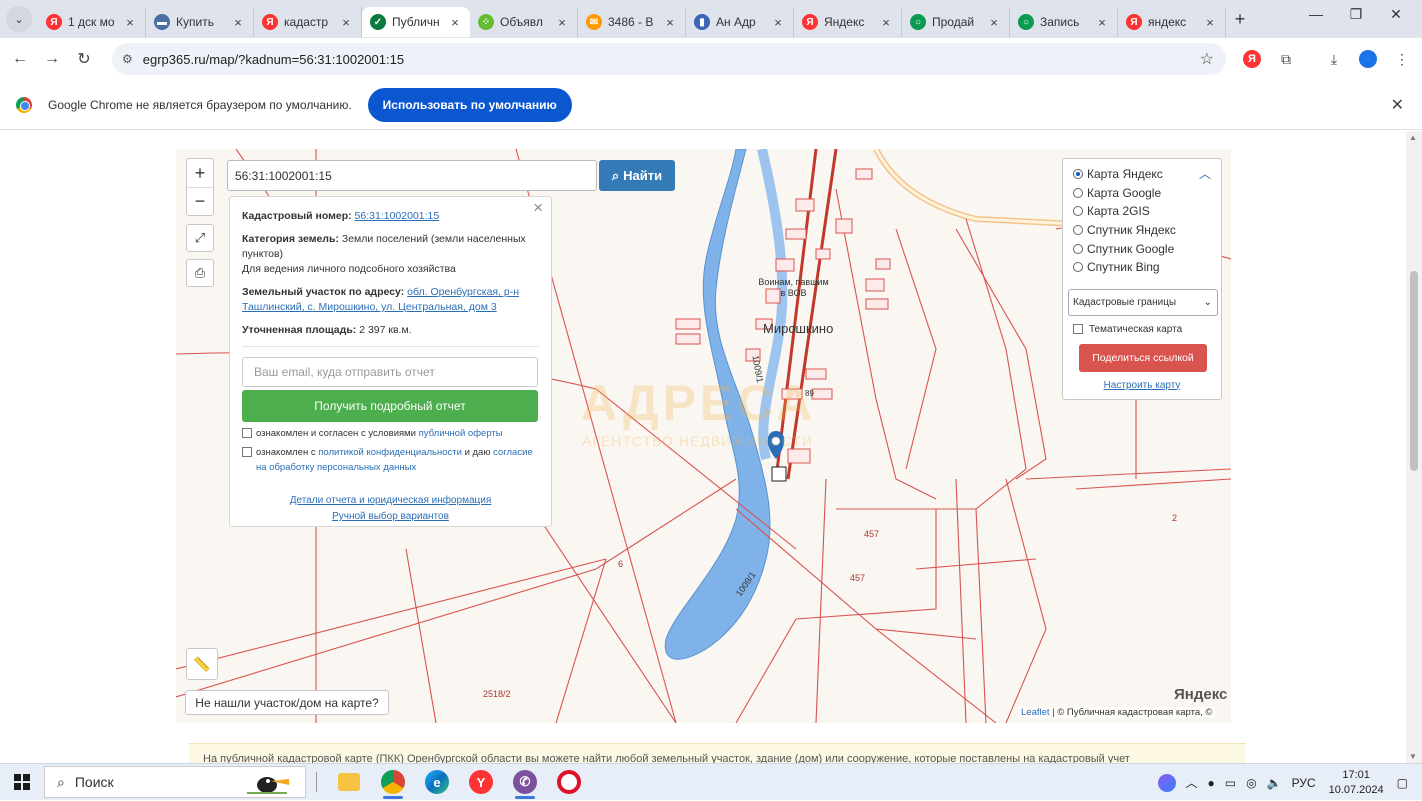  What do you see at coordinates (247, 433) in the screenshot?
I see `offer-checkbox` at bounding box center [247, 433].